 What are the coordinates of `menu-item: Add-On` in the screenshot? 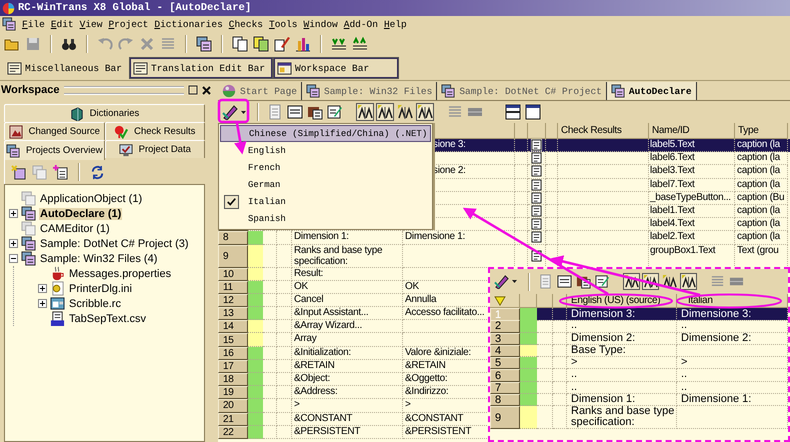 It's located at (361, 24).